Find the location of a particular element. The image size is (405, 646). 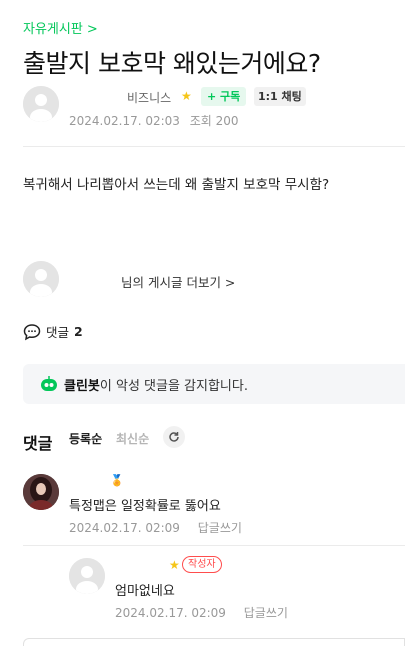

comment-count-toggle: 댓글 2 is located at coordinates (53, 331).